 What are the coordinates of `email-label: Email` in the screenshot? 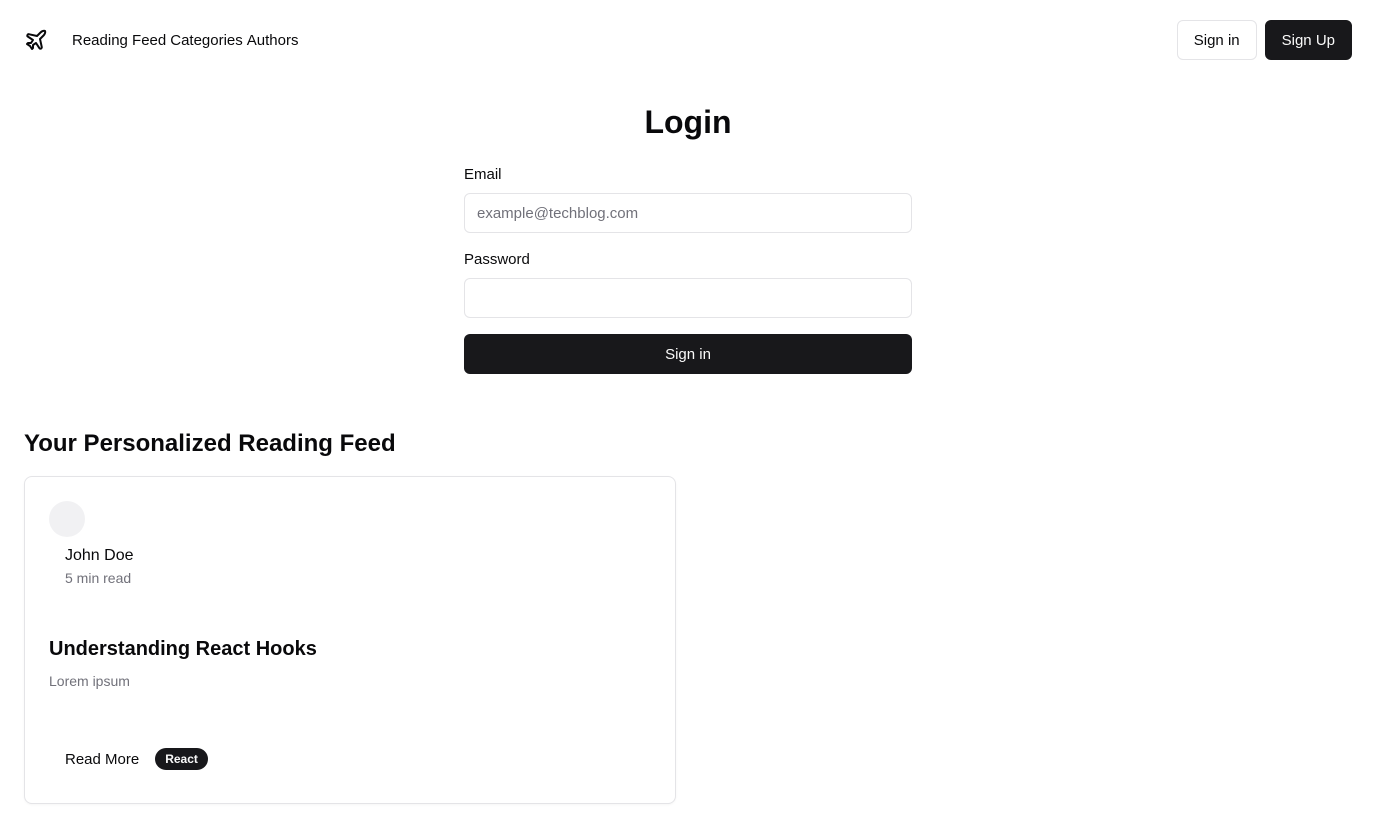 It's located at (483, 174).